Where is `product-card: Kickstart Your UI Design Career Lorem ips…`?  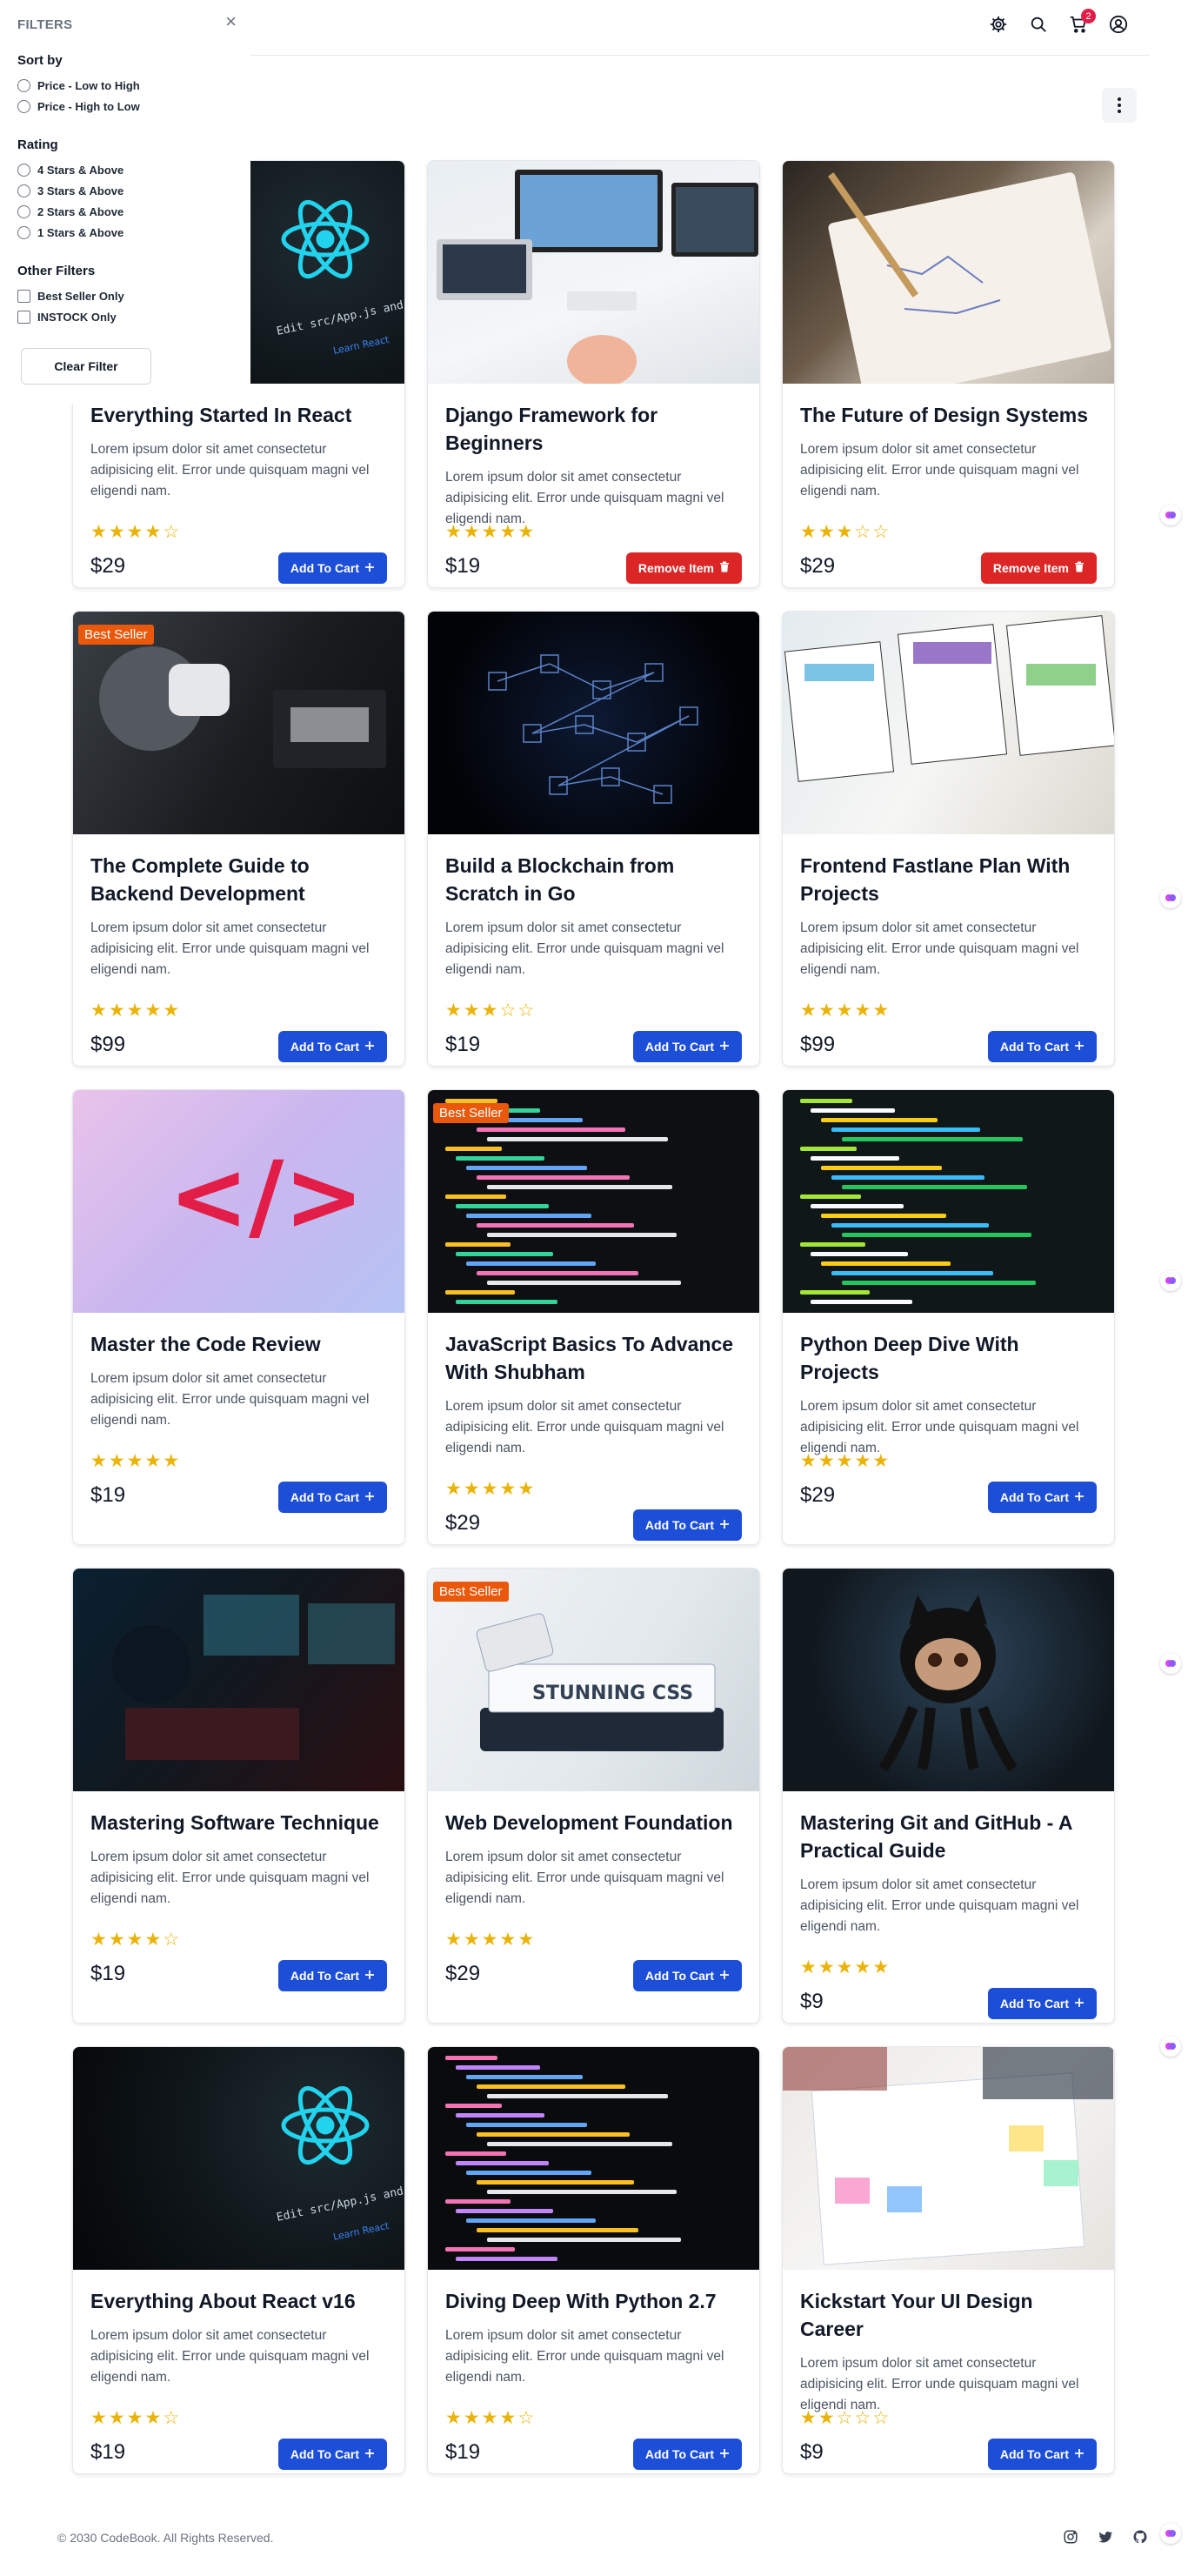
product-card: Kickstart Your UI Design Career Lorem ips… is located at coordinates (948, 2260).